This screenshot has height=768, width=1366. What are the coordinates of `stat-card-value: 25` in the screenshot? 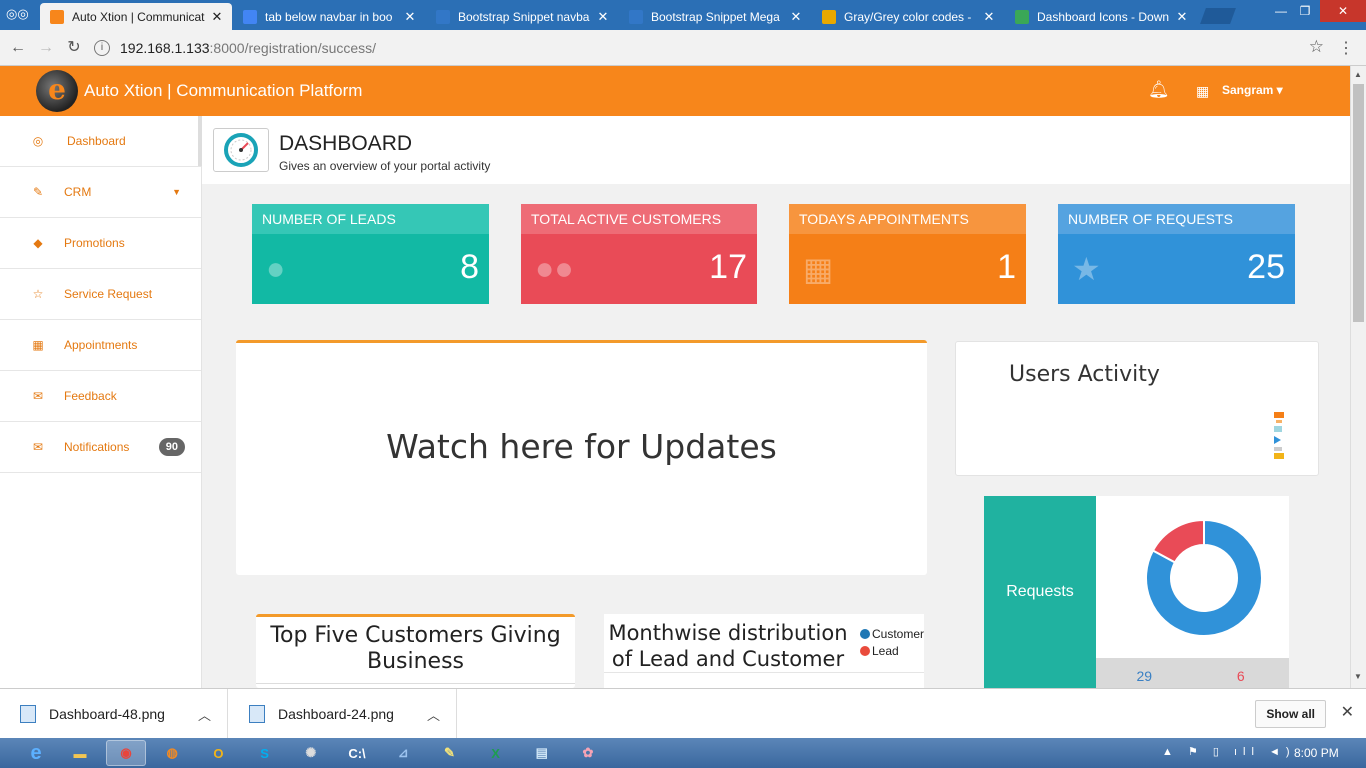 It's located at (1266, 267).